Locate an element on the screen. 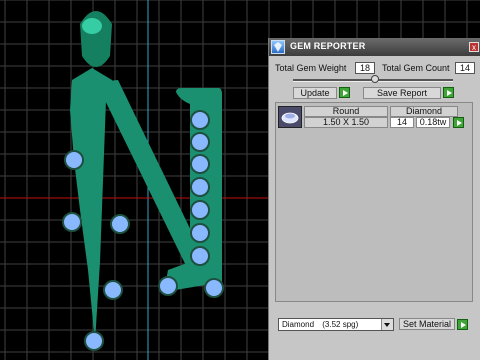 The height and width of the screenshot is (360, 480). chevron-down-icon is located at coordinates (387, 324).